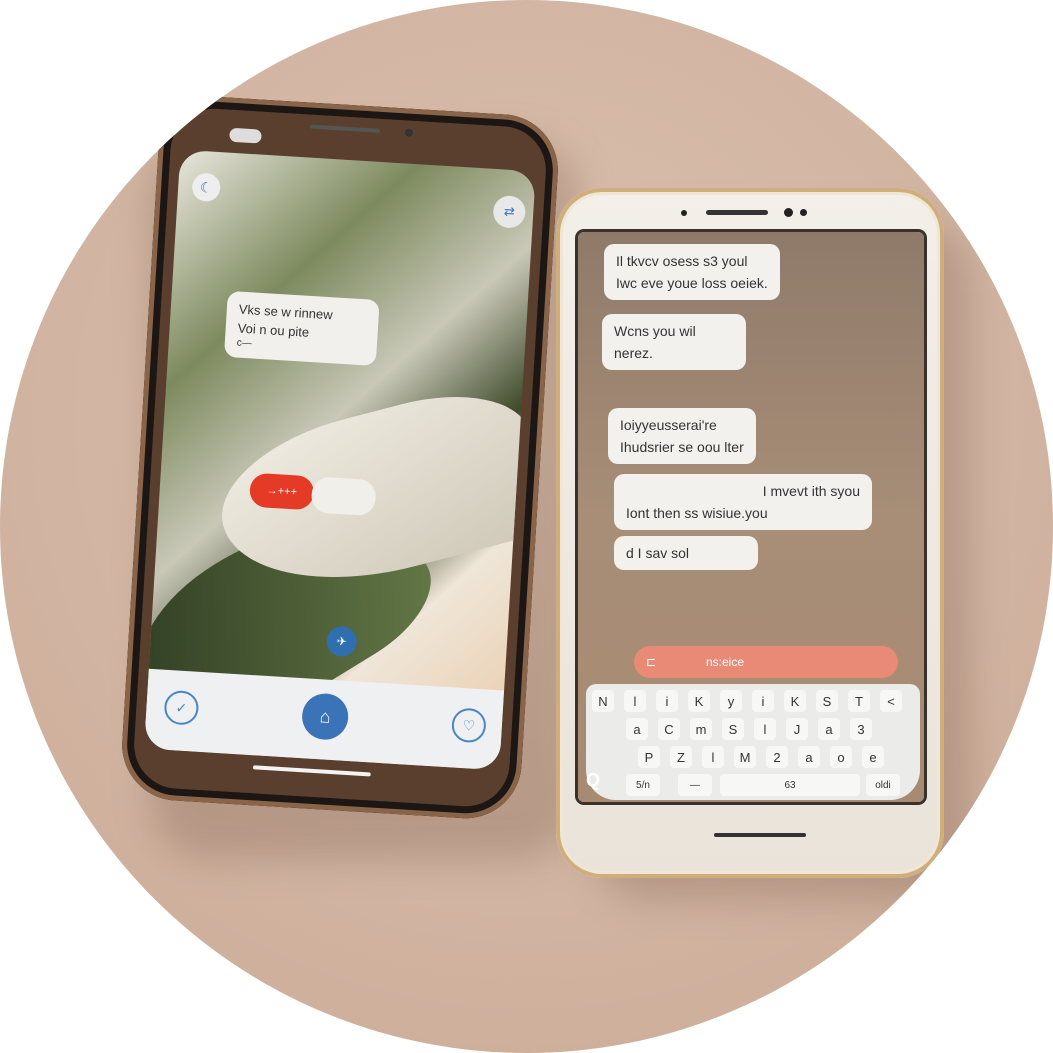  Describe the element at coordinates (695, 785) in the screenshot. I see `keyboard-bottom-key: —` at that location.